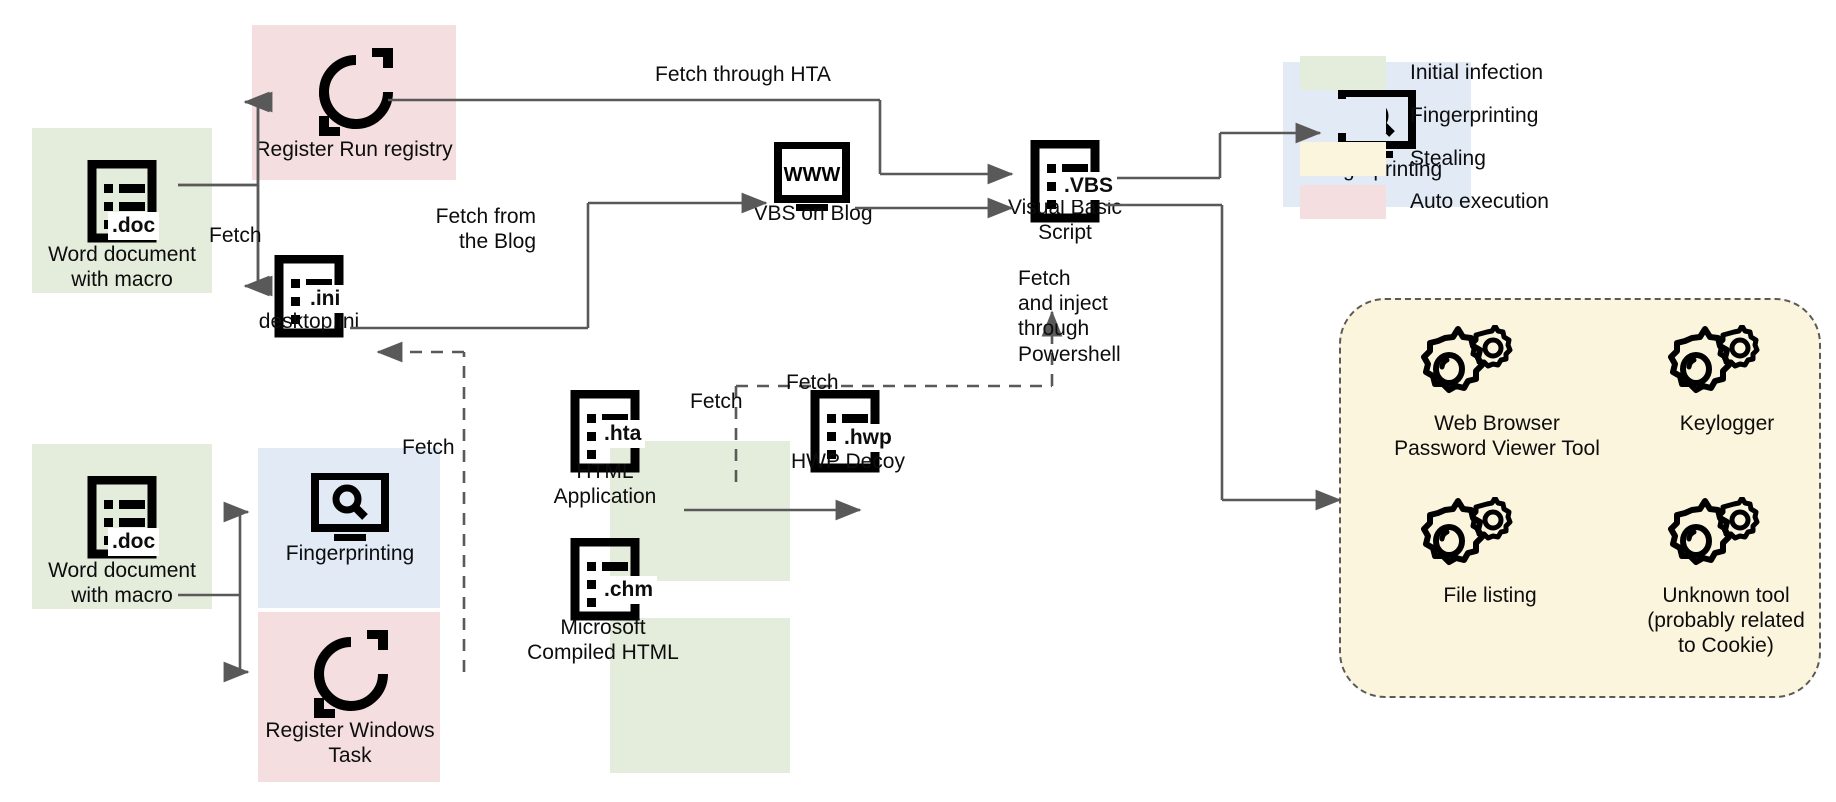 The height and width of the screenshot is (802, 1836). I want to click on extension-hwp: .hwp, so click(868, 438).